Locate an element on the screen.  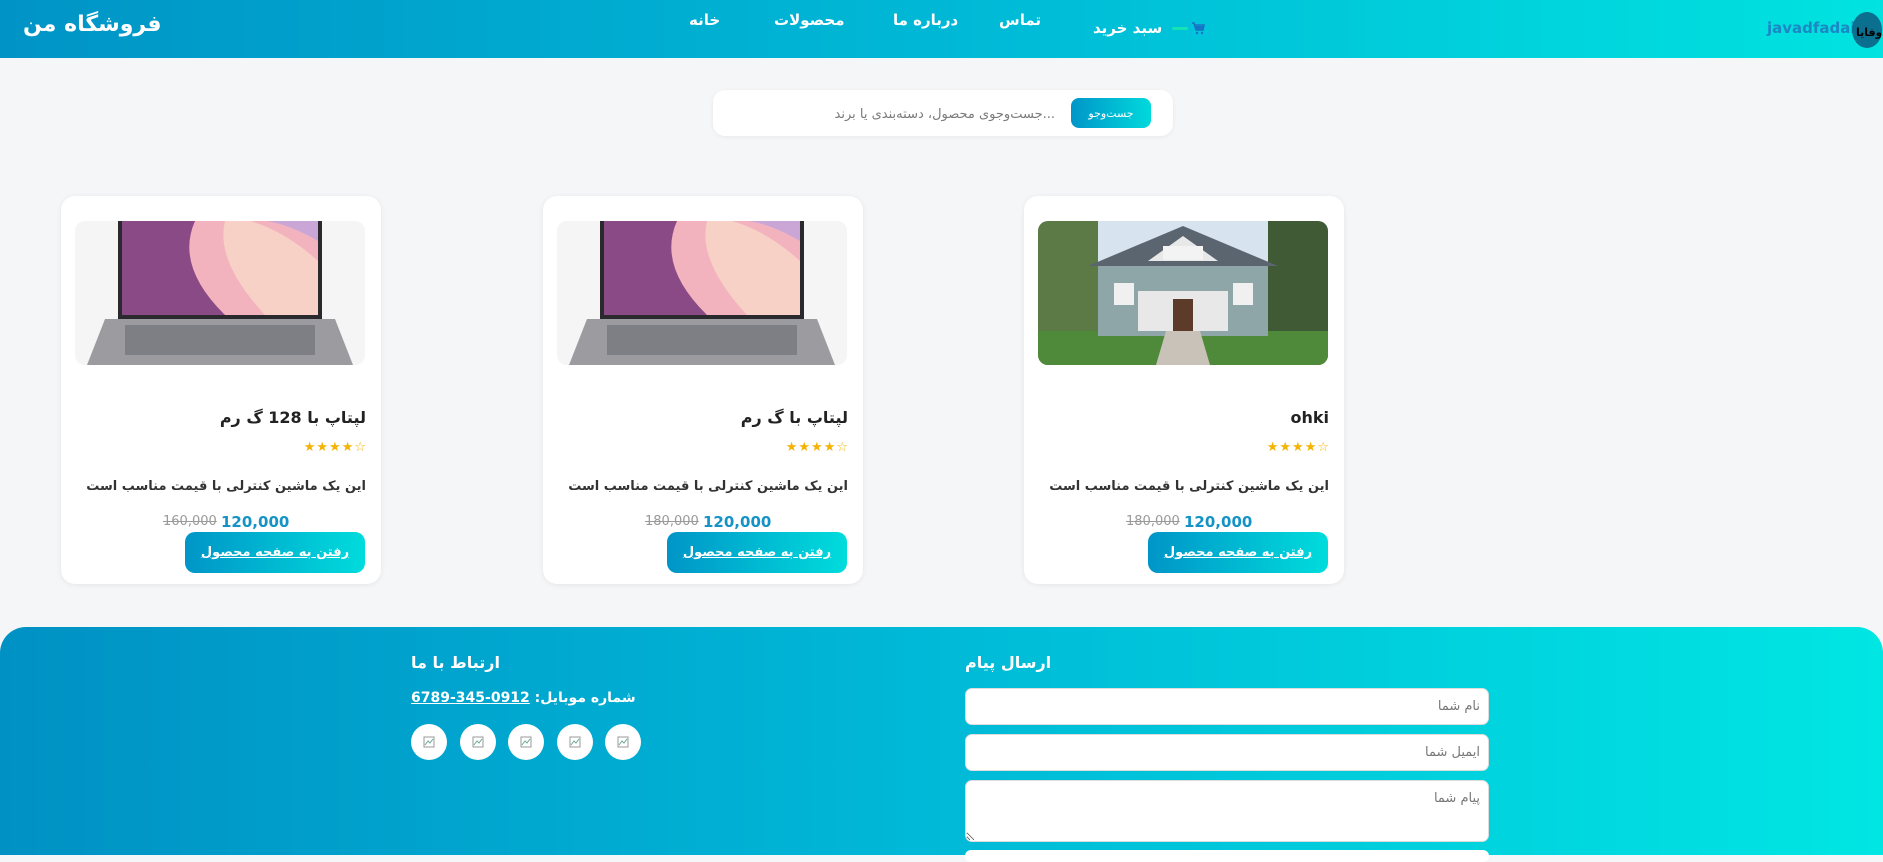
nav-products: محصولات is located at coordinates (809, 20).